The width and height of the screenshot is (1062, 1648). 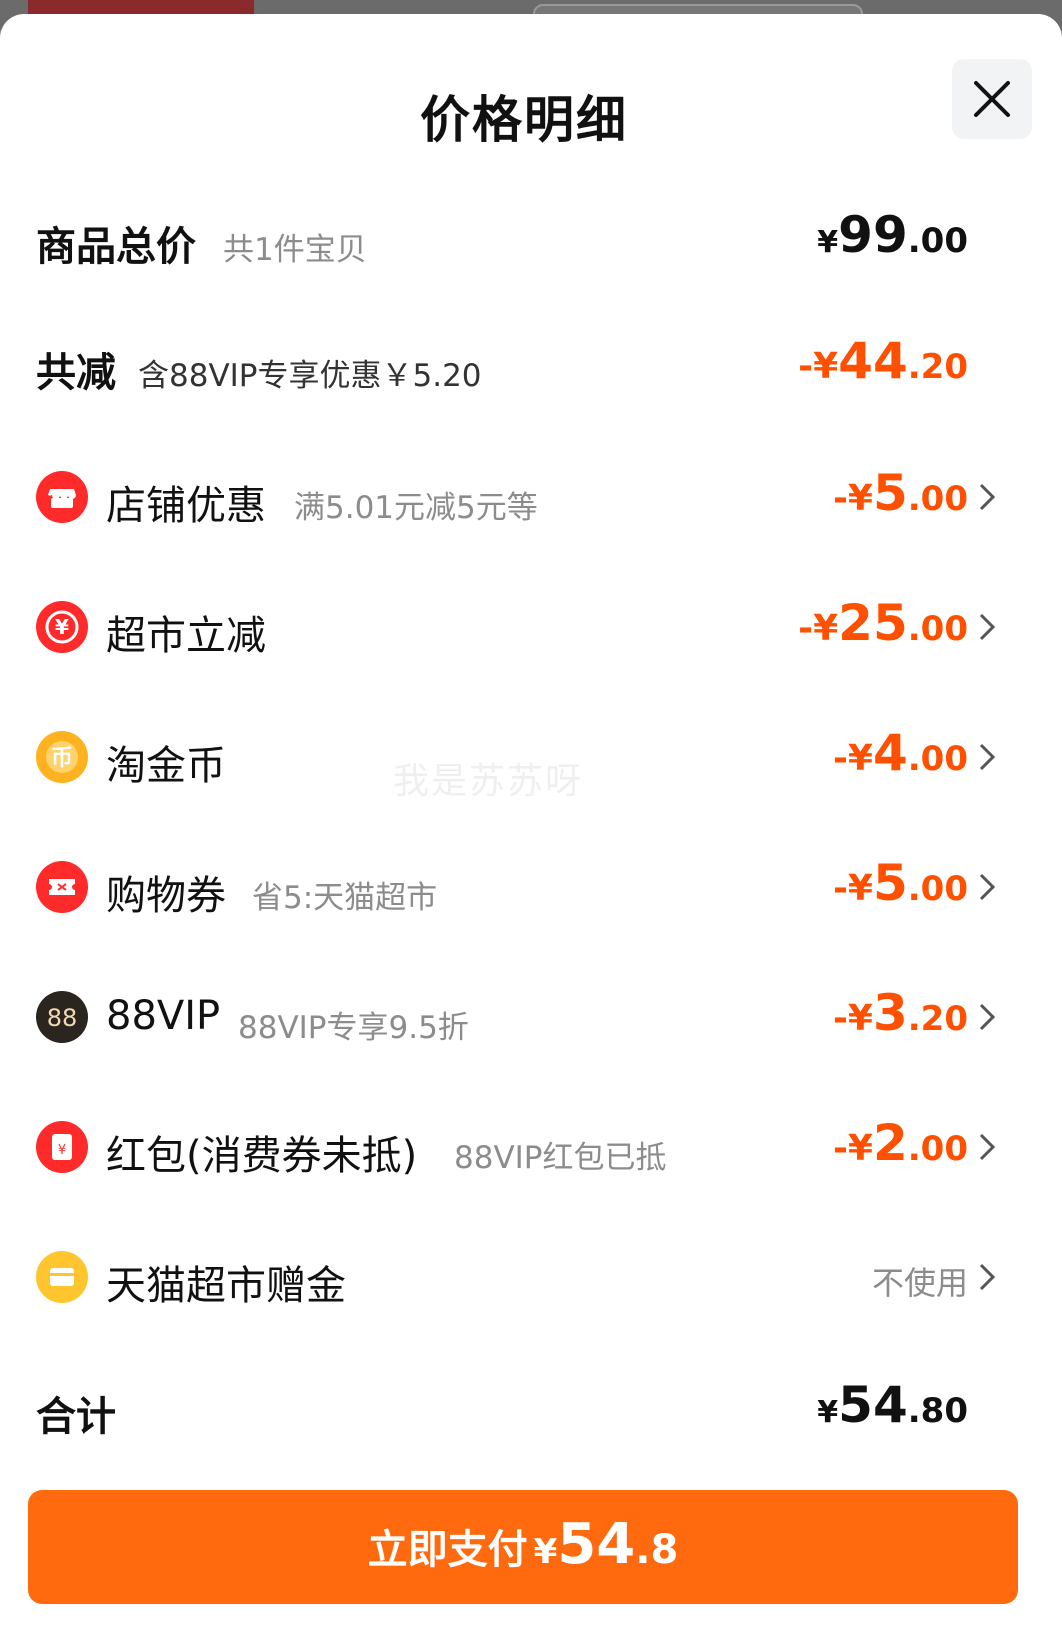 I want to click on total-price-sub: 共1件宝贝, so click(x=295, y=250).